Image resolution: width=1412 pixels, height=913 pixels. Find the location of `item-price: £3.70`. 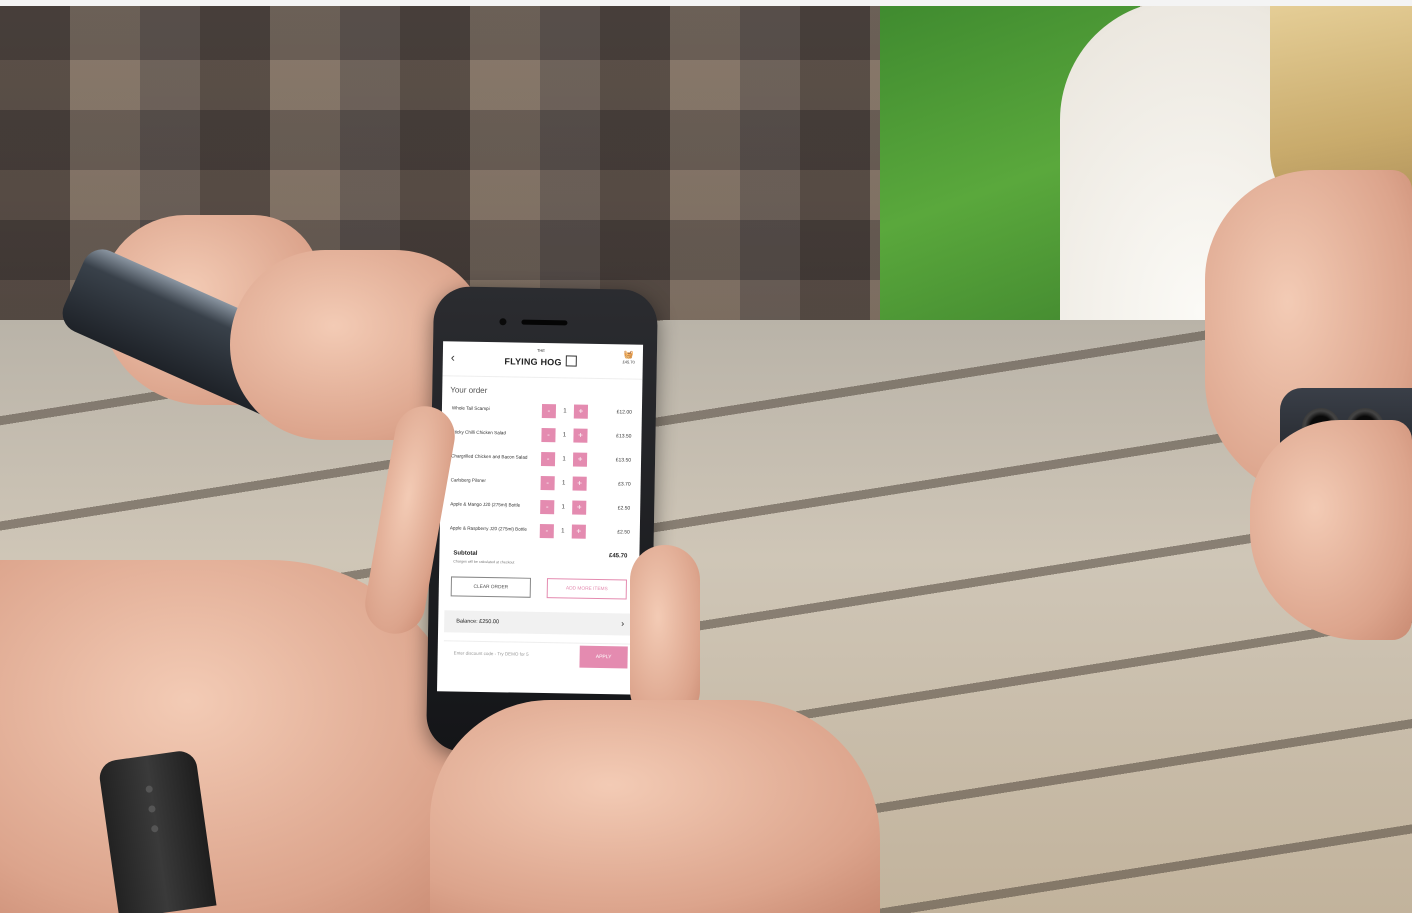

item-price: £3.70 is located at coordinates (624, 484).